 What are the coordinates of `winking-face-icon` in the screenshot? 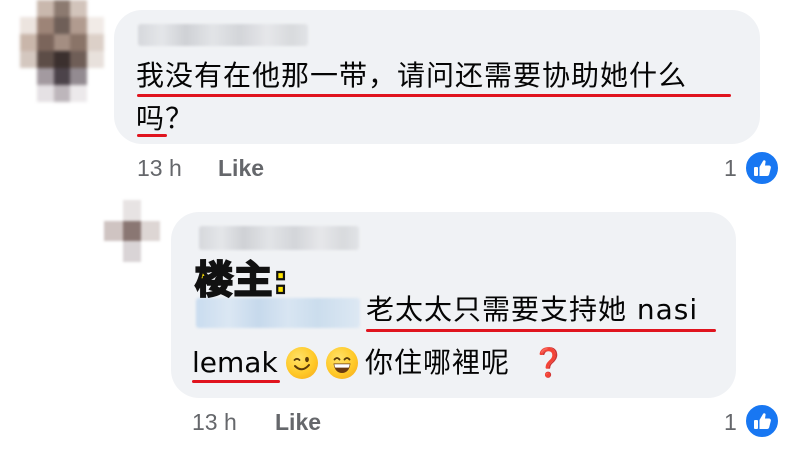 It's located at (302, 363).